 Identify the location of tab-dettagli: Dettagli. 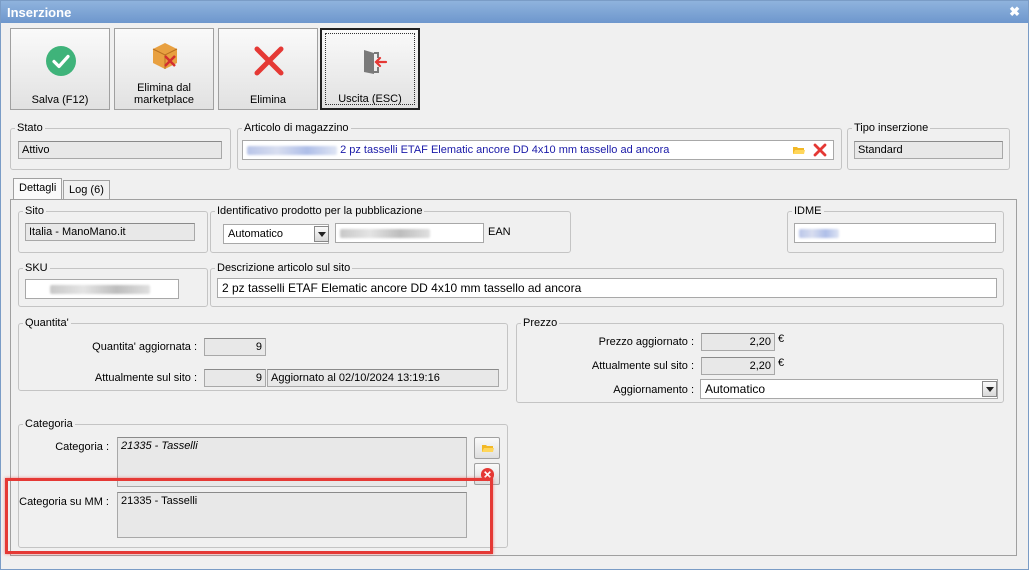
(38, 189).